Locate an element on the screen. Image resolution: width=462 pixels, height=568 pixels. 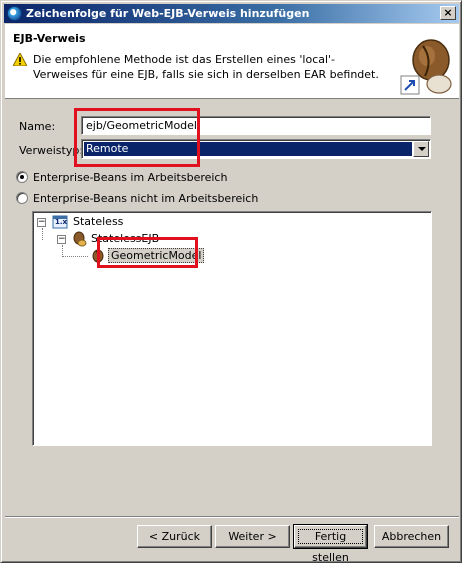
dropdown-button is located at coordinates (421, 149).